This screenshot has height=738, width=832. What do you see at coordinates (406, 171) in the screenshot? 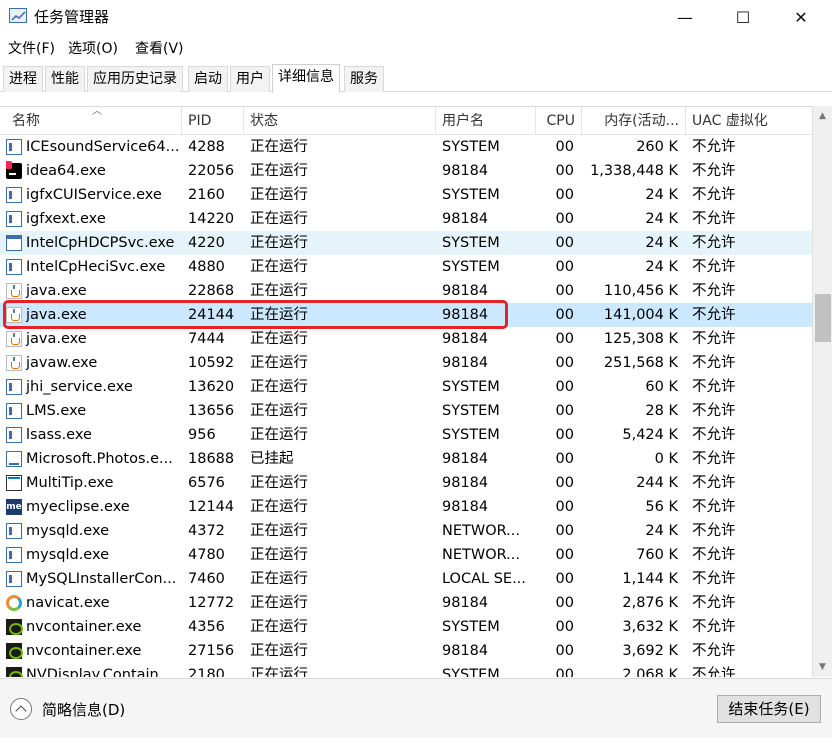
I see `table-row: idea64.exe 22056 正在运行 98184 00 1,338,448 K 不允许` at bounding box center [406, 171].